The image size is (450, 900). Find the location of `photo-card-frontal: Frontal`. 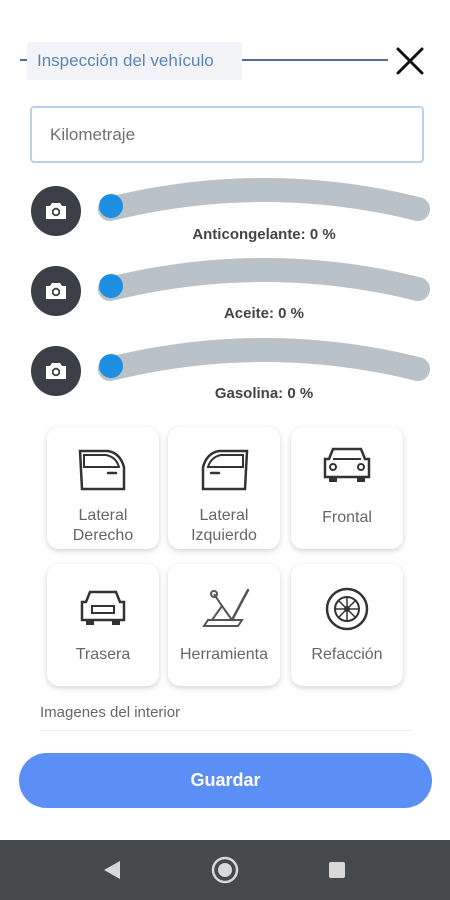

photo-card-frontal: Frontal is located at coordinates (347, 488).